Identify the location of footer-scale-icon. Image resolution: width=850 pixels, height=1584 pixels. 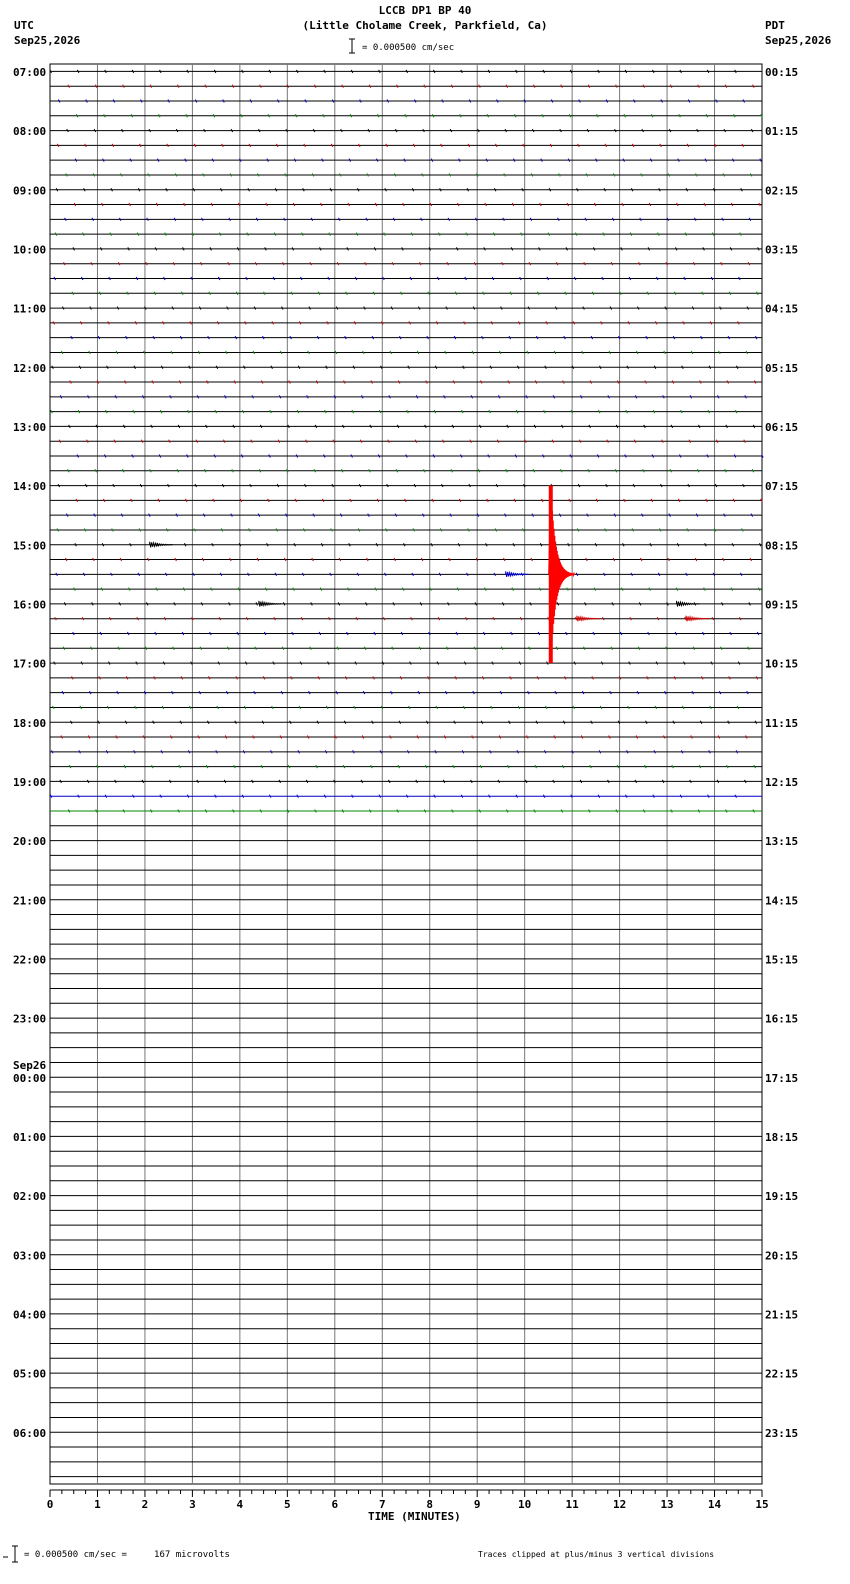
(12, 1554).